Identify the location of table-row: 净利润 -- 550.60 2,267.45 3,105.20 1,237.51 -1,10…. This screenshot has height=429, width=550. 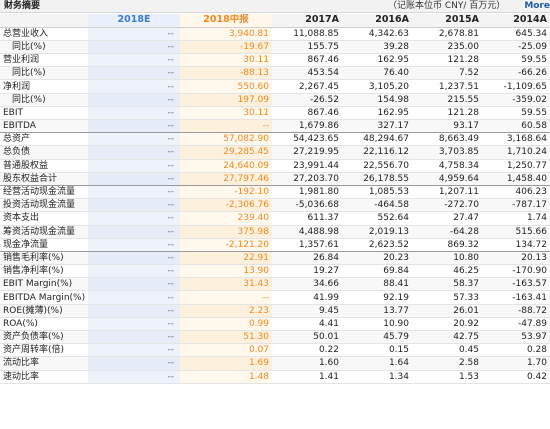
(275, 86).